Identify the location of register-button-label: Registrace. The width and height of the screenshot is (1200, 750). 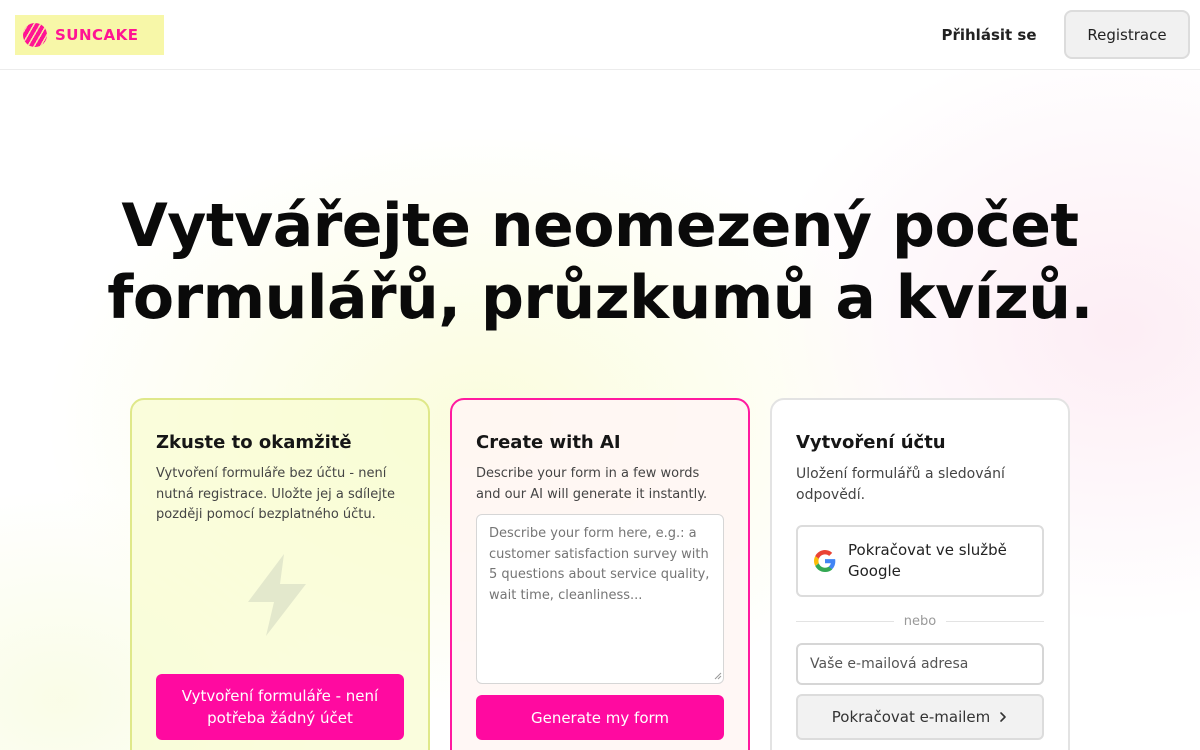
(1127, 34).